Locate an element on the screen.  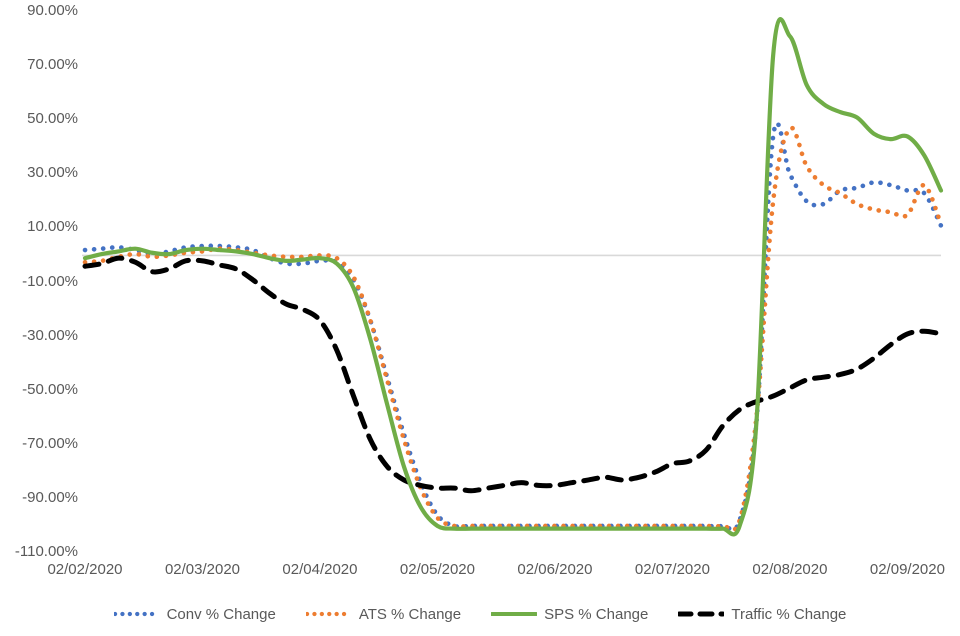
x-tick-label: 02/09/2020 is located at coordinates (907, 569).